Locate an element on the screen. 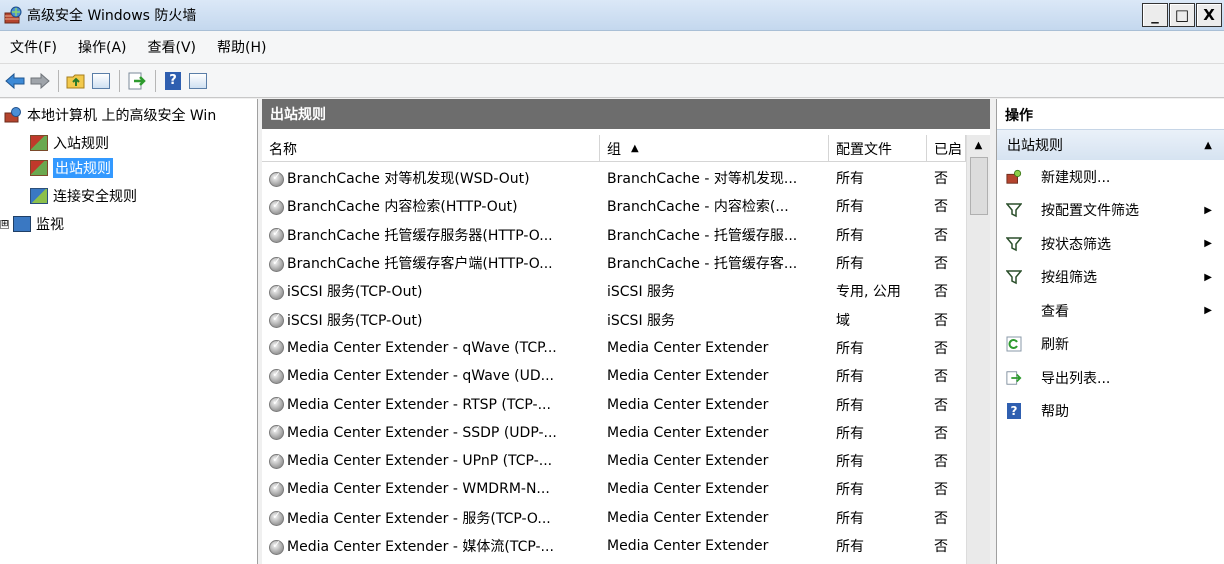 The image size is (1224, 564). column-header-row: 名称 组 ▲ 配置文件 已启 is located at coordinates (626, 148).